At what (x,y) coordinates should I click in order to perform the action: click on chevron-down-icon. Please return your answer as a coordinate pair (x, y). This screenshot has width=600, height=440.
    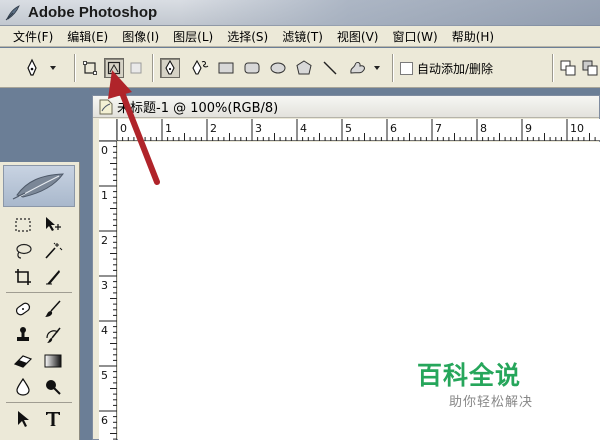
    Looking at the image, I should click on (377, 68).